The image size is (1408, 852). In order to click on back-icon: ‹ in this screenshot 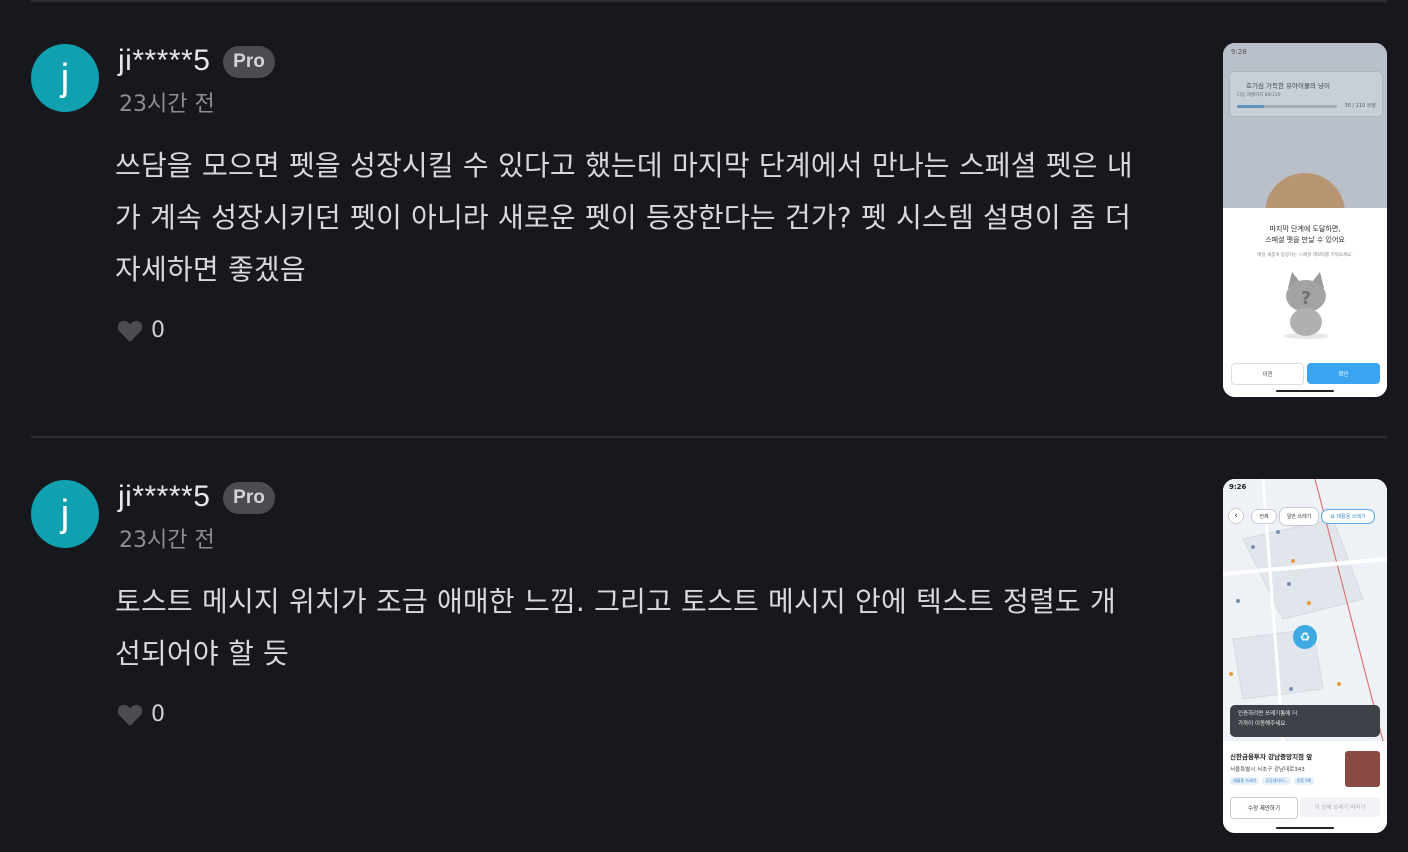, I will do `click(1236, 516)`.